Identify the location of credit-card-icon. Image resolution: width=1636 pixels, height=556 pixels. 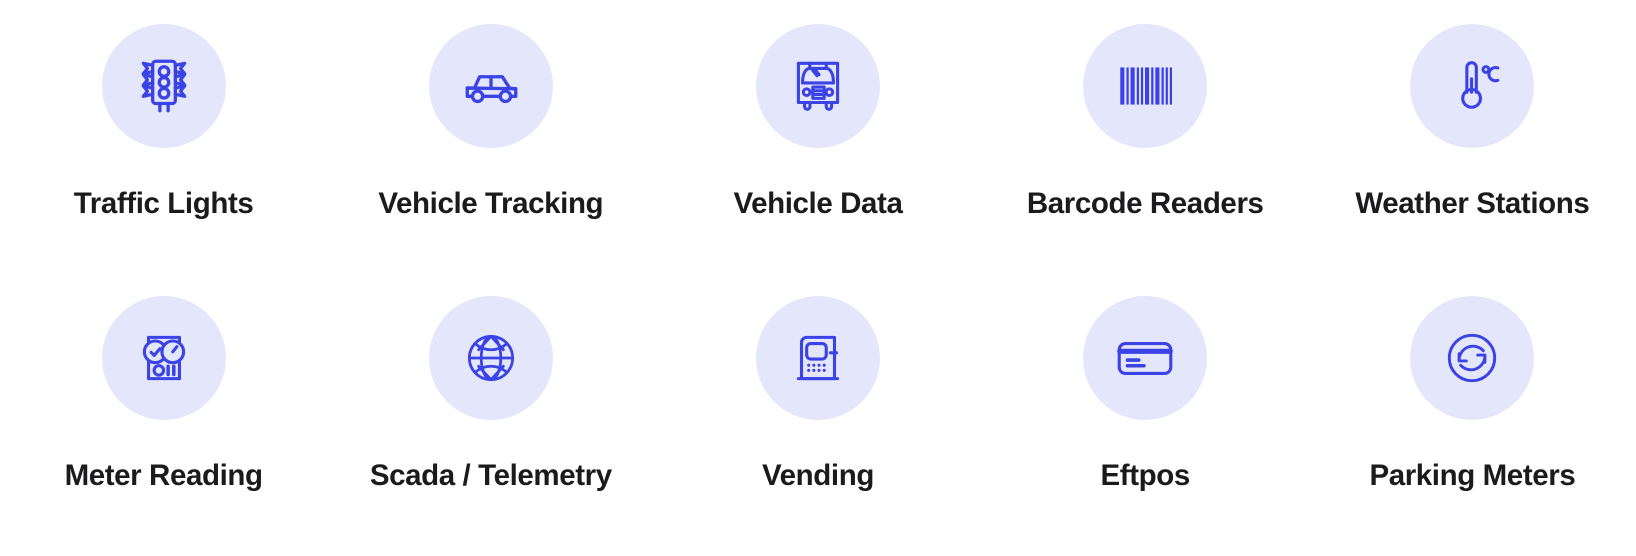
(1145, 359).